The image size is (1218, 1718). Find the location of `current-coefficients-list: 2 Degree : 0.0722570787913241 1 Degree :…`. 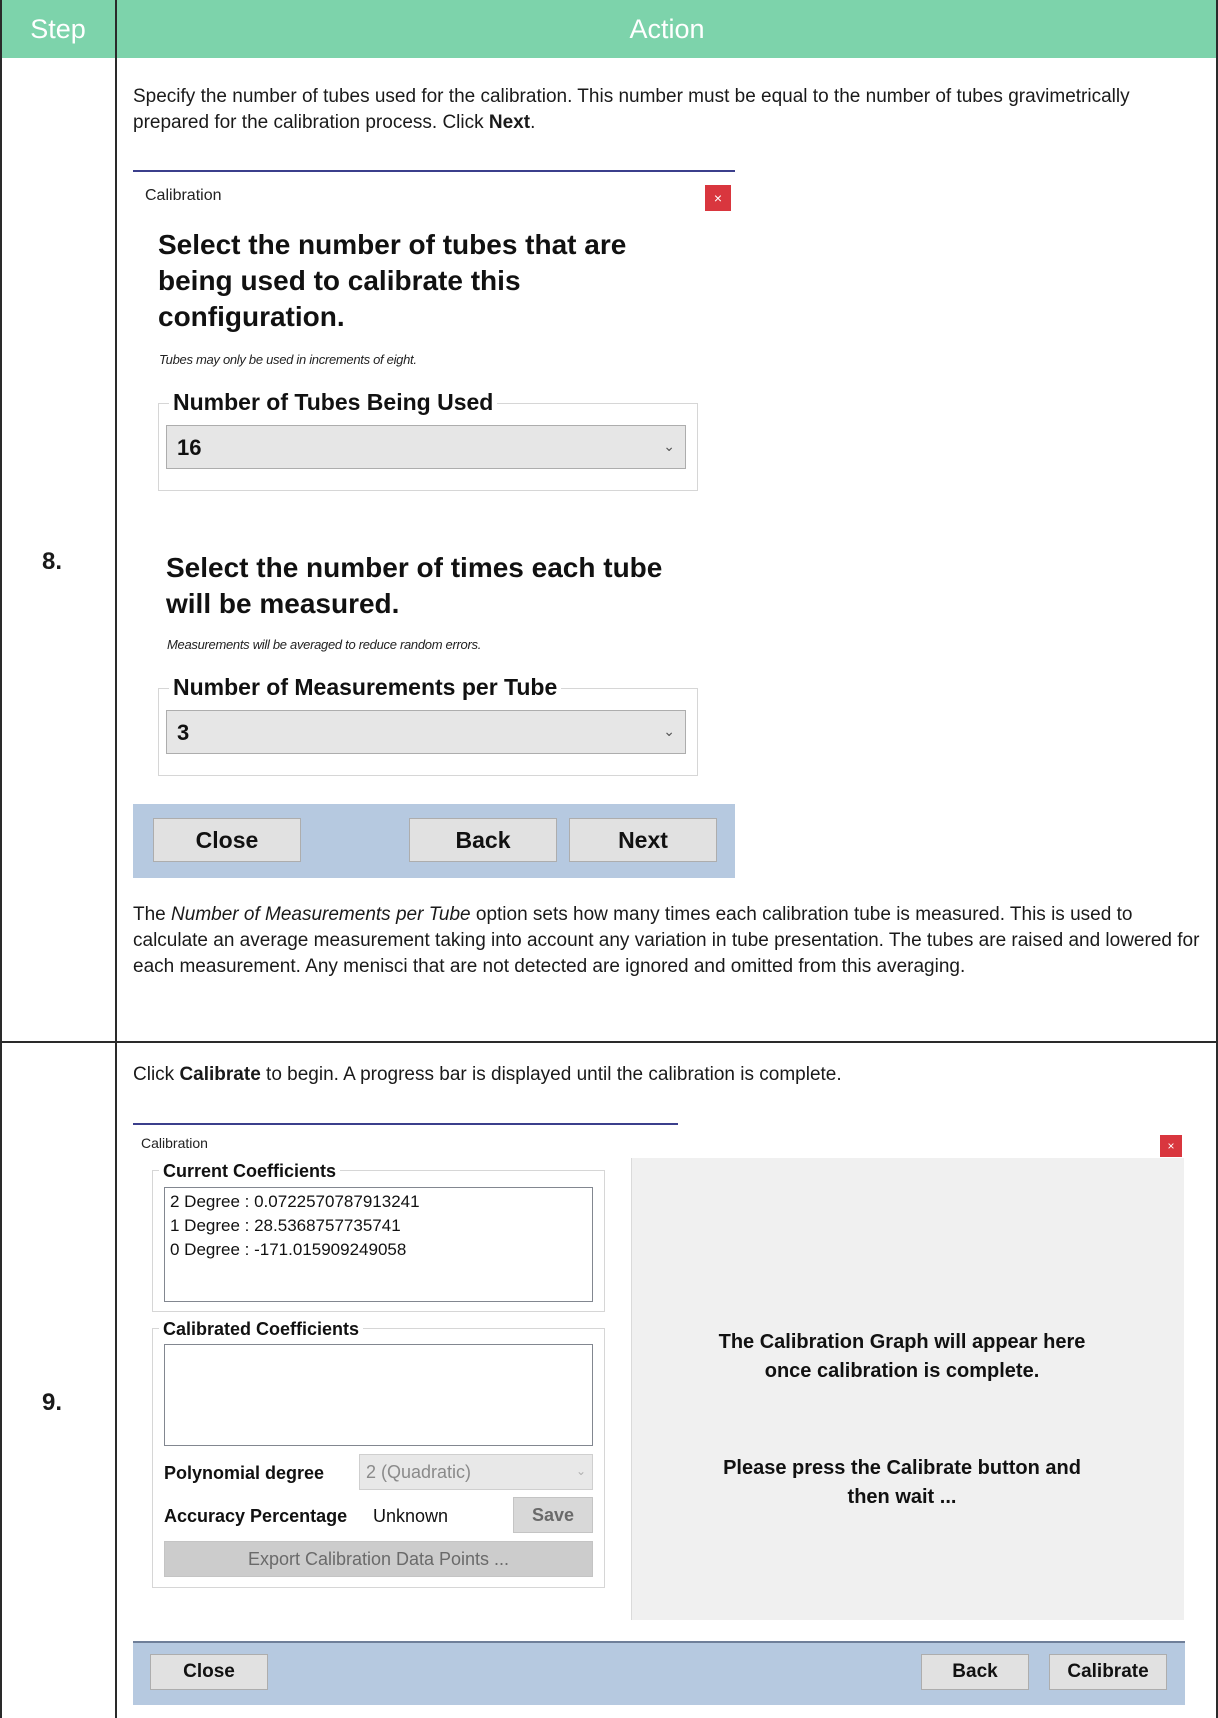

current-coefficients-list: 2 Degree : 0.0722570787913241 1 Degree :… is located at coordinates (378, 1244).